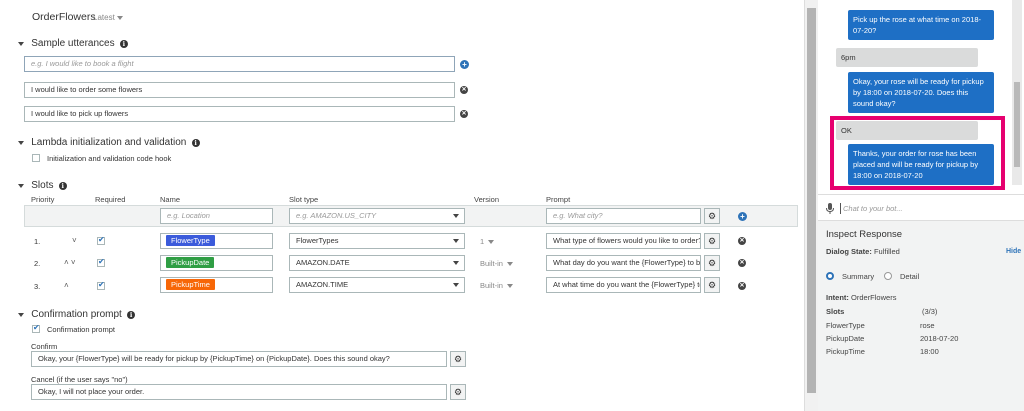  I want to click on utterances-heading: Sample utterances, so click(73, 43).